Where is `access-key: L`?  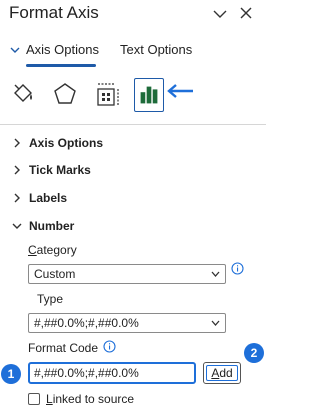 access-key: L is located at coordinates (49, 399).